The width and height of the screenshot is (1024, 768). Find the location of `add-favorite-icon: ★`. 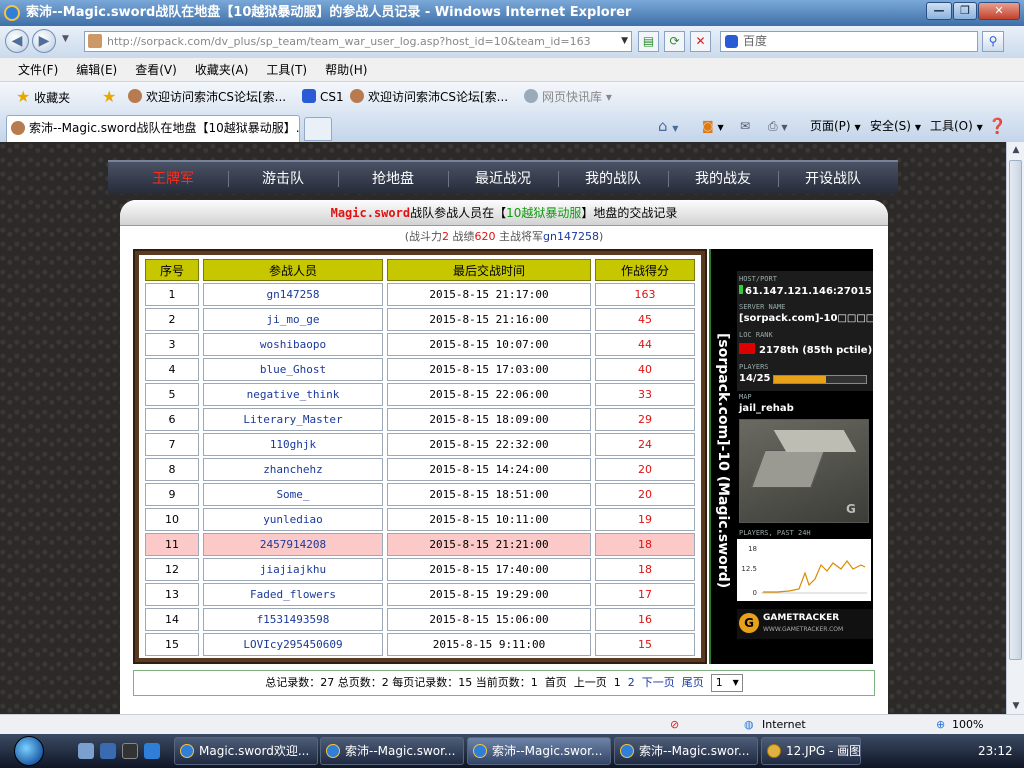

add-favorite-icon: ★ is located at coordinates (109, 97).